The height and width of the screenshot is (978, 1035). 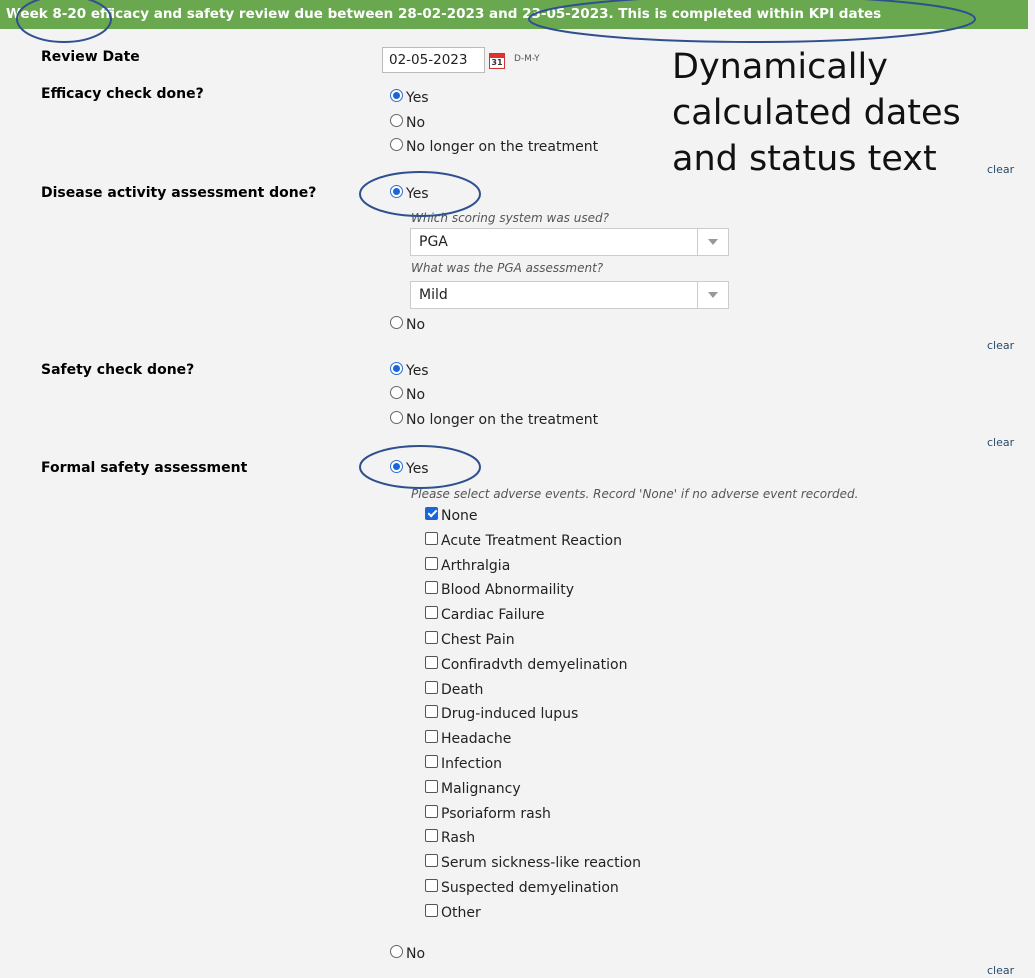 What do you see at coordinates (420, 467) in the screenshot?
I see `annotation-ellipse-formal-yes` at bounding box center [420, 467].